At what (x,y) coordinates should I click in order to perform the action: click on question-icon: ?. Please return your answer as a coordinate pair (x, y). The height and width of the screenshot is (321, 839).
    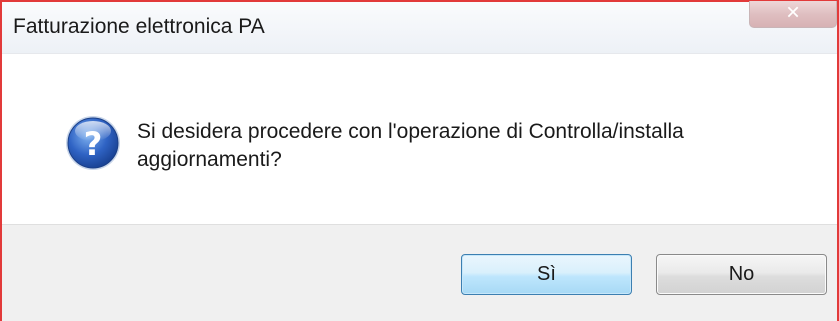
    Looking at the image, I should click on (93, 143).